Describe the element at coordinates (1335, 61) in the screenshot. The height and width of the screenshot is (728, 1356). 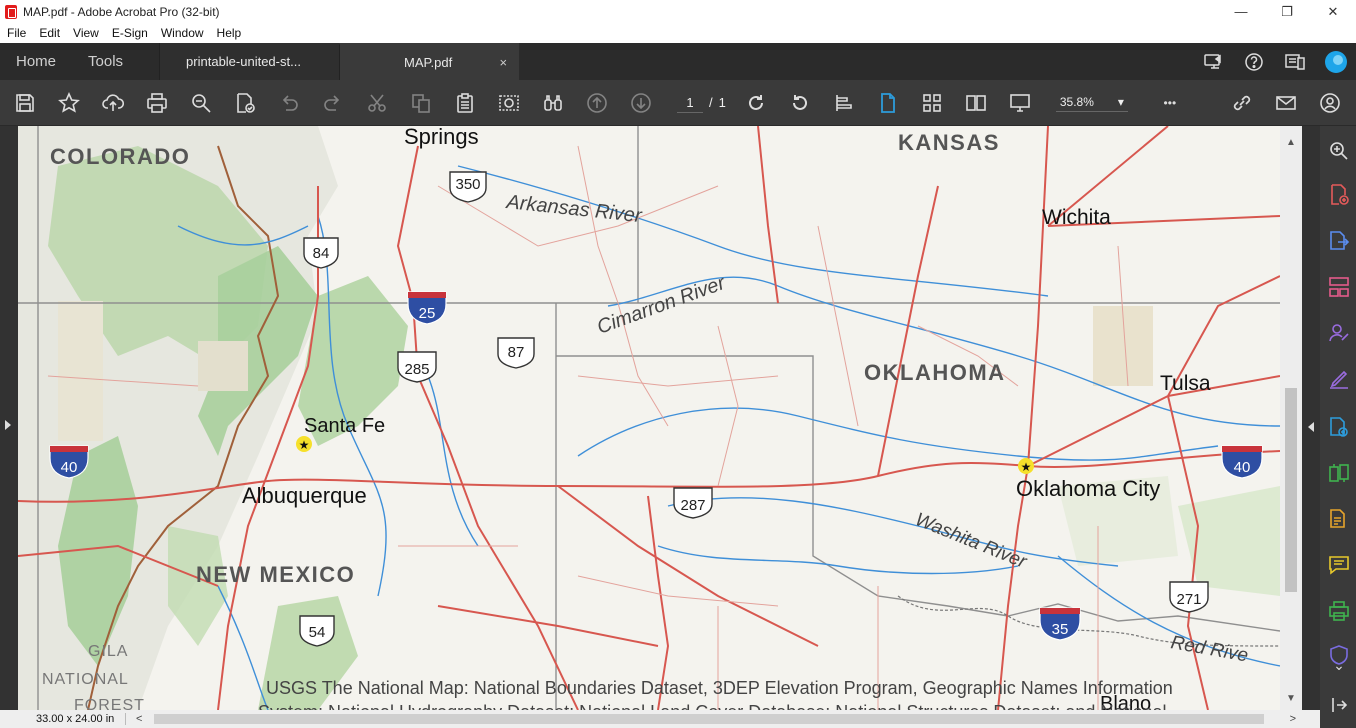
I see `user-avatar-icon` at that location.